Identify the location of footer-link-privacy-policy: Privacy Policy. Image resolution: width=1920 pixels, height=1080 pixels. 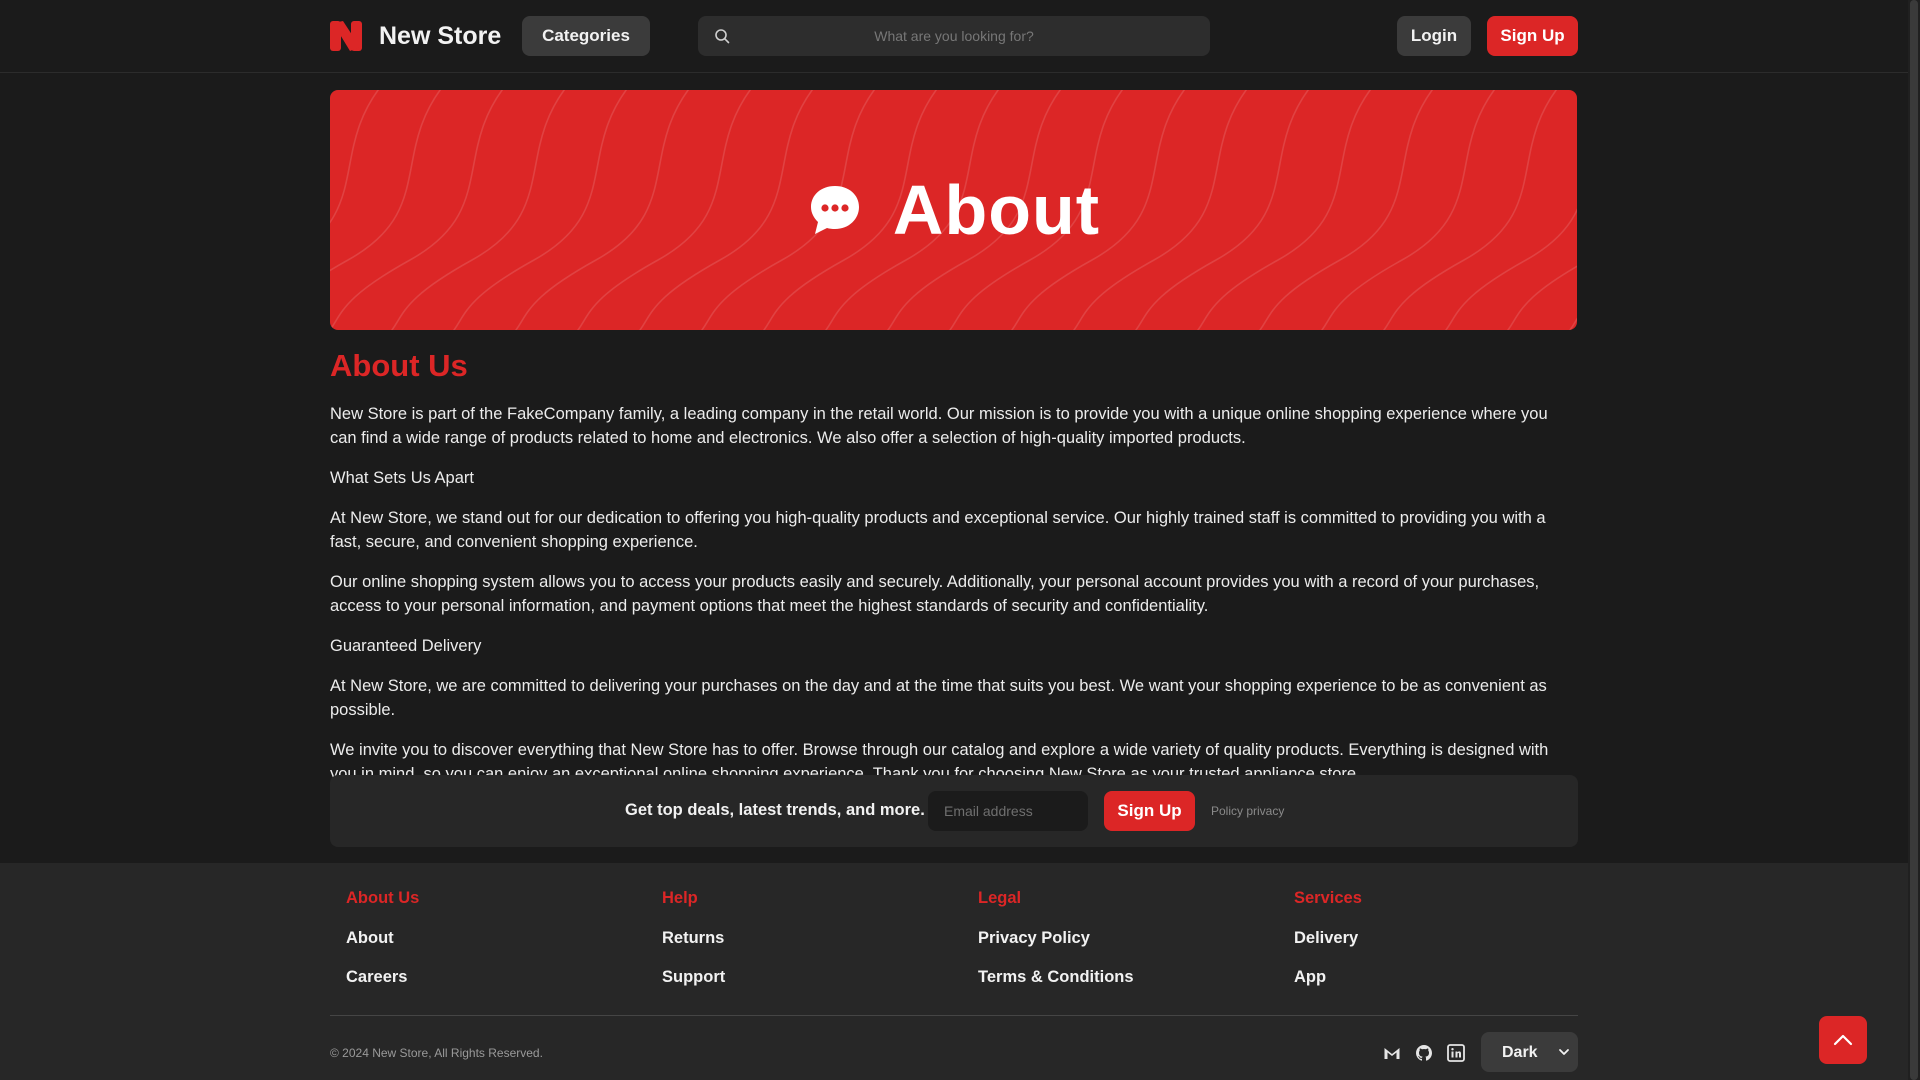
(1056, 938).